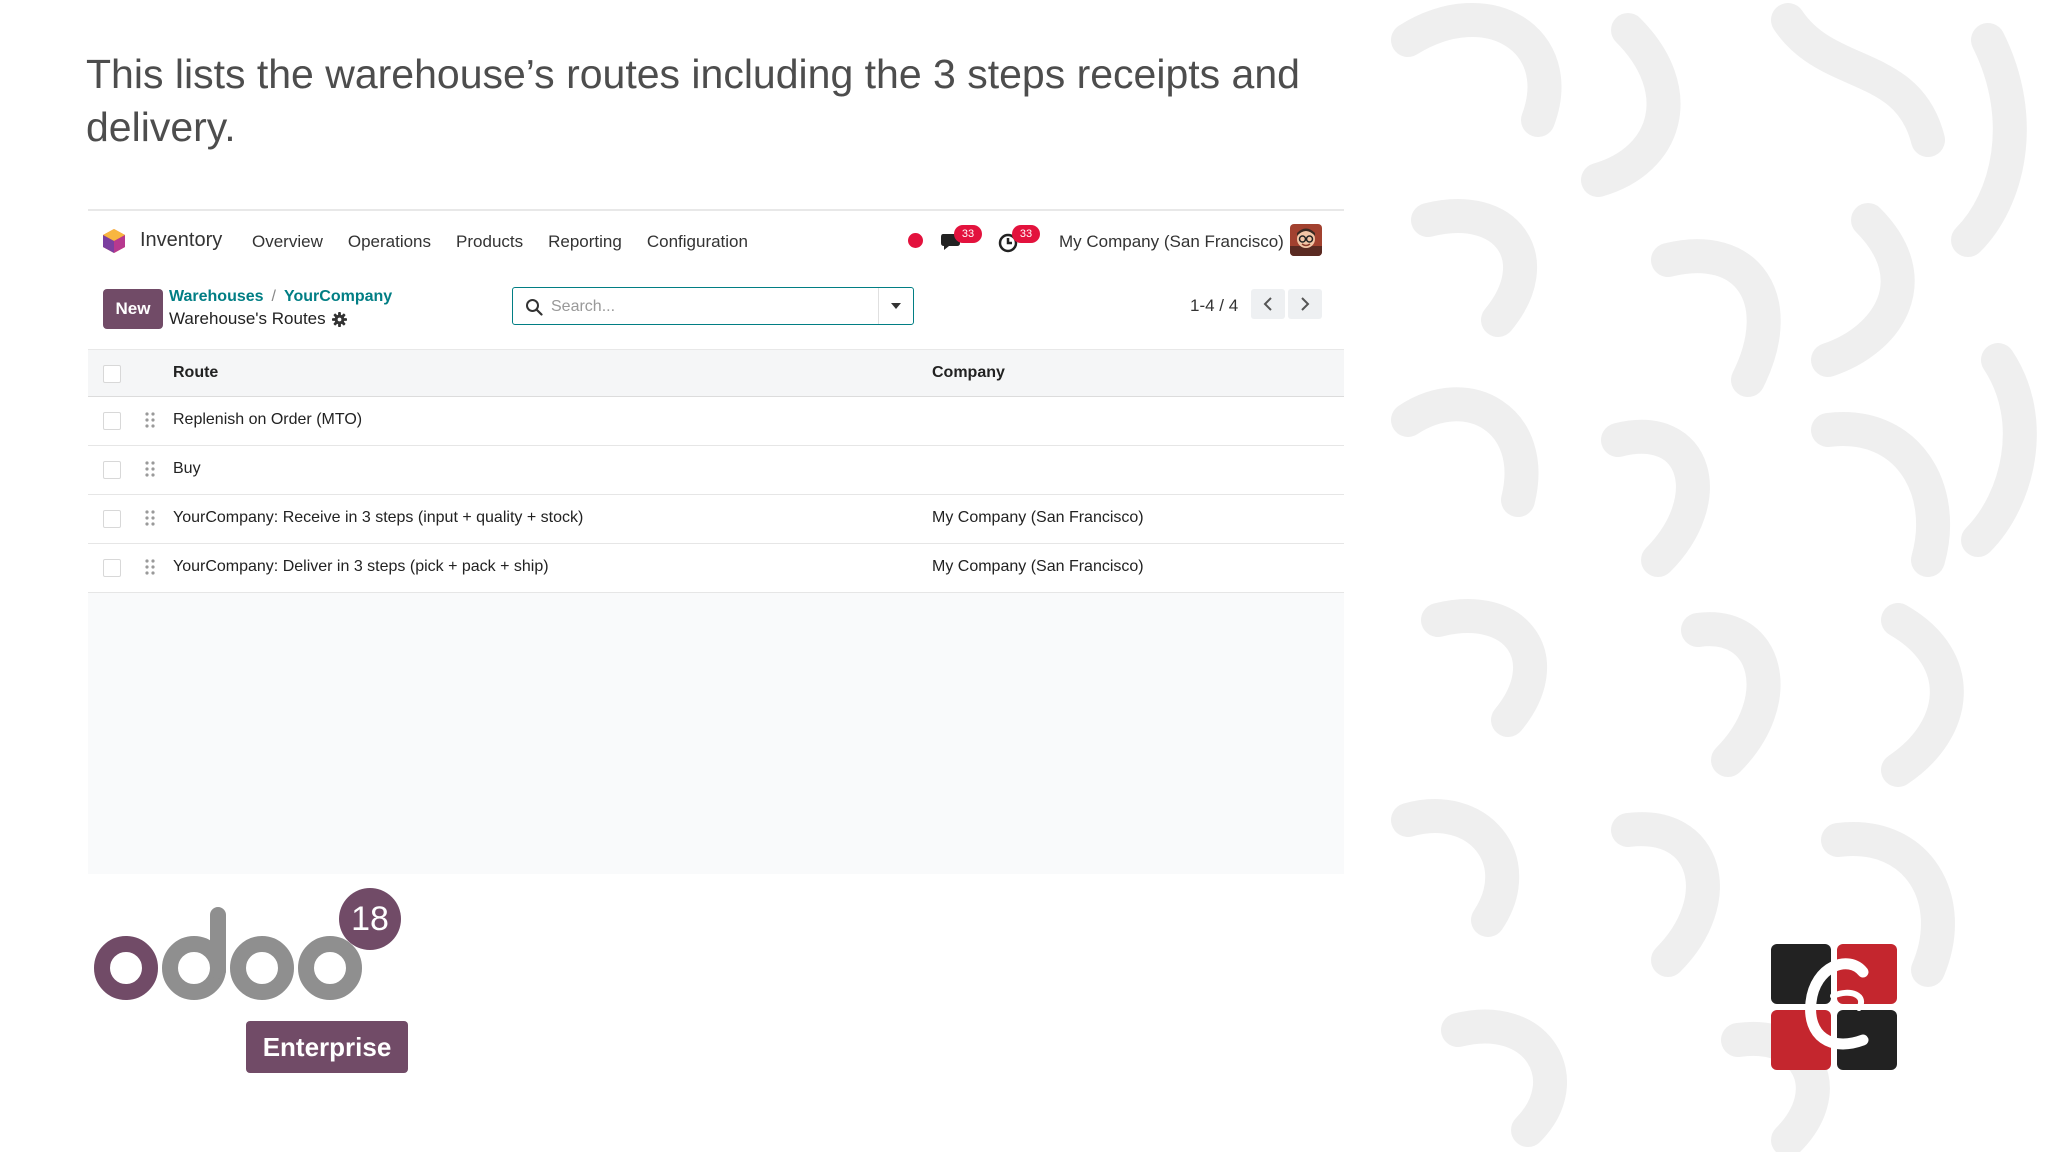  I want to click on caret-down-icon, so click(896, 306).